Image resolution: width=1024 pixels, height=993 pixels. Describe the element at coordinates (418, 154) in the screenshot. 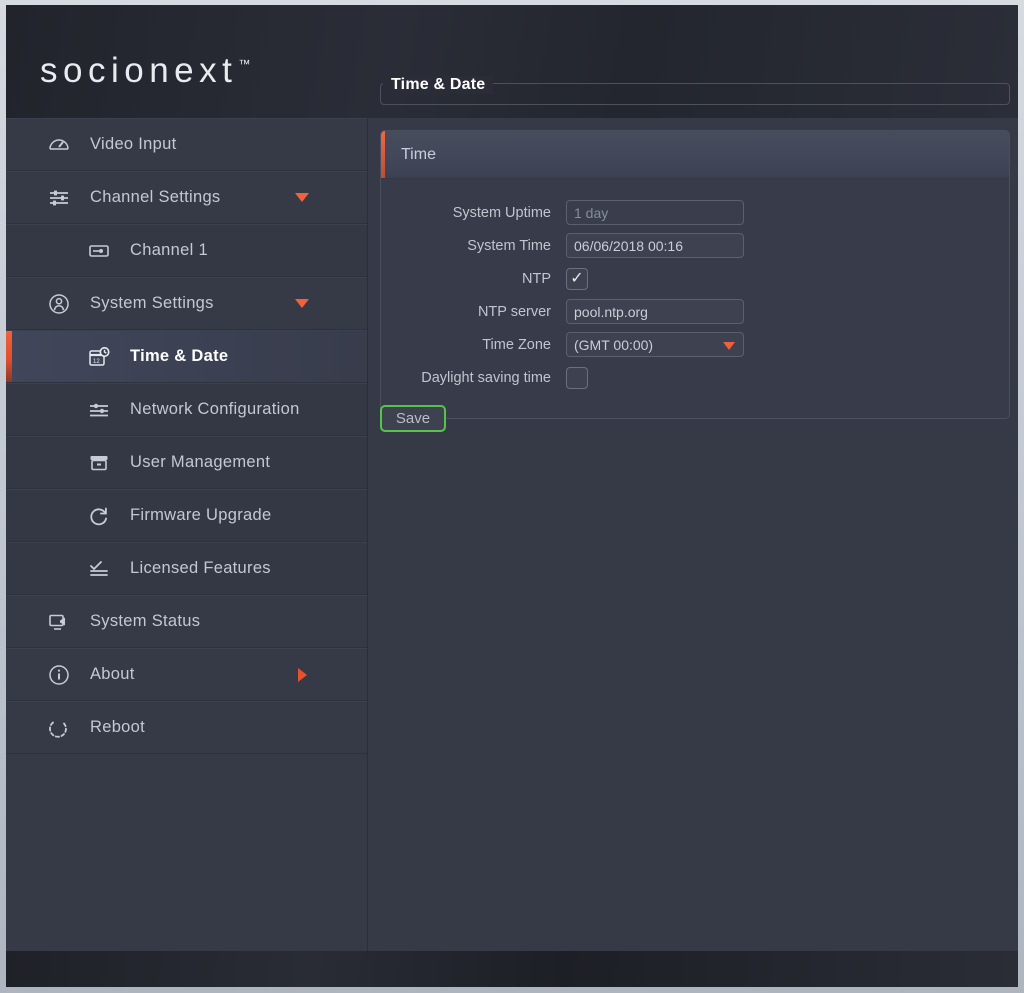

I see `panel-title: Time` at that location.